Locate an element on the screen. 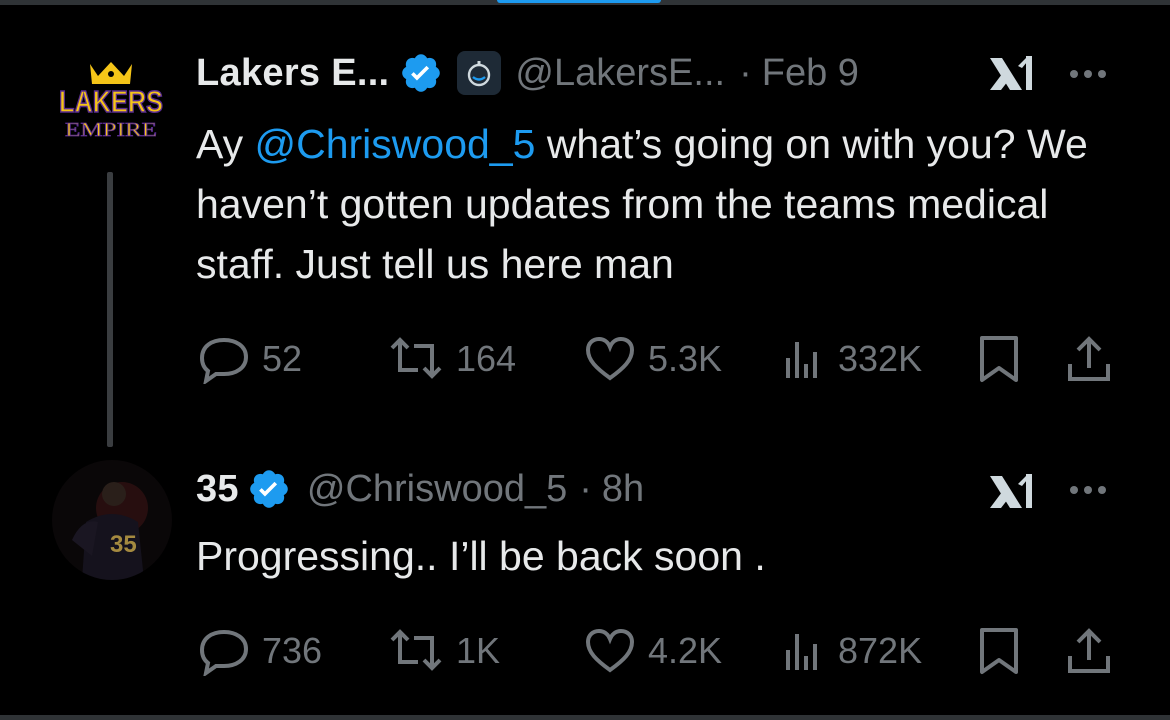 The width and height of the screenshot is (1170, 720). views-count: 872K is located at coordinates (880, 650).